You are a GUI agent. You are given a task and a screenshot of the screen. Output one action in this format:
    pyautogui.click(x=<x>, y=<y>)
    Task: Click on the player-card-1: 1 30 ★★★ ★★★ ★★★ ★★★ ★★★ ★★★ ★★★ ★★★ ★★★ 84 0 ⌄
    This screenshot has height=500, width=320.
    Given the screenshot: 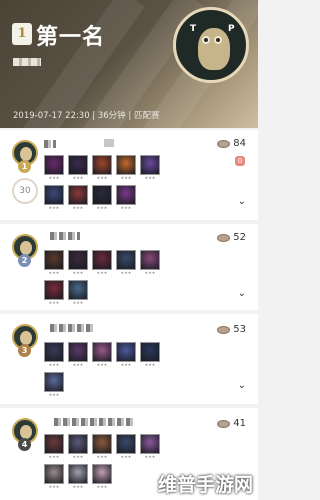 What is the action you would take?
    pyautogui.click(x=129, y=175)
    